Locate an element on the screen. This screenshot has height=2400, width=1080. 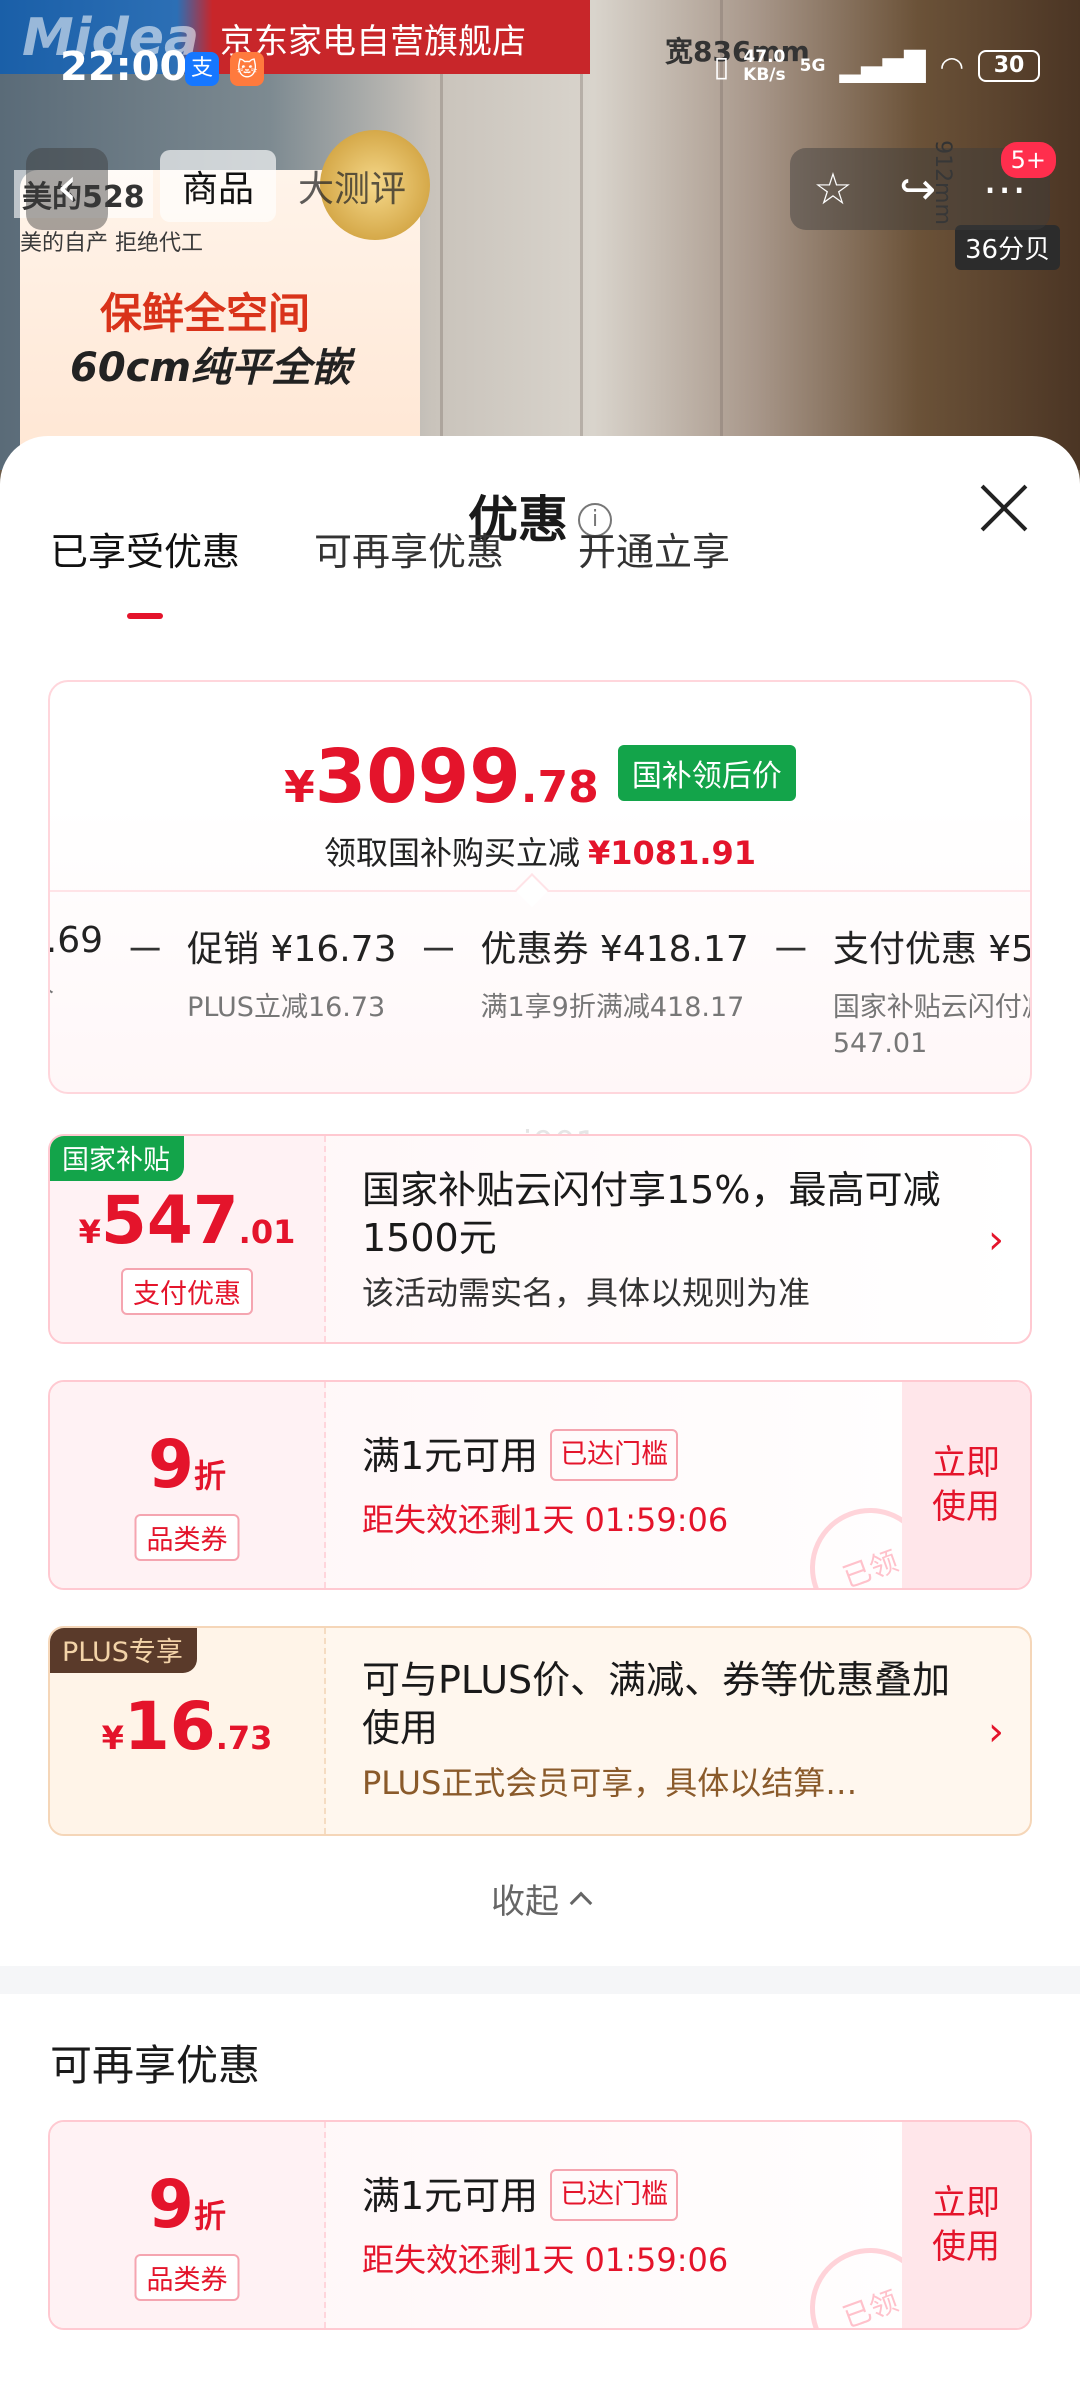
net-speed: 47.0 KB/s is located at coordinates (764, 66).